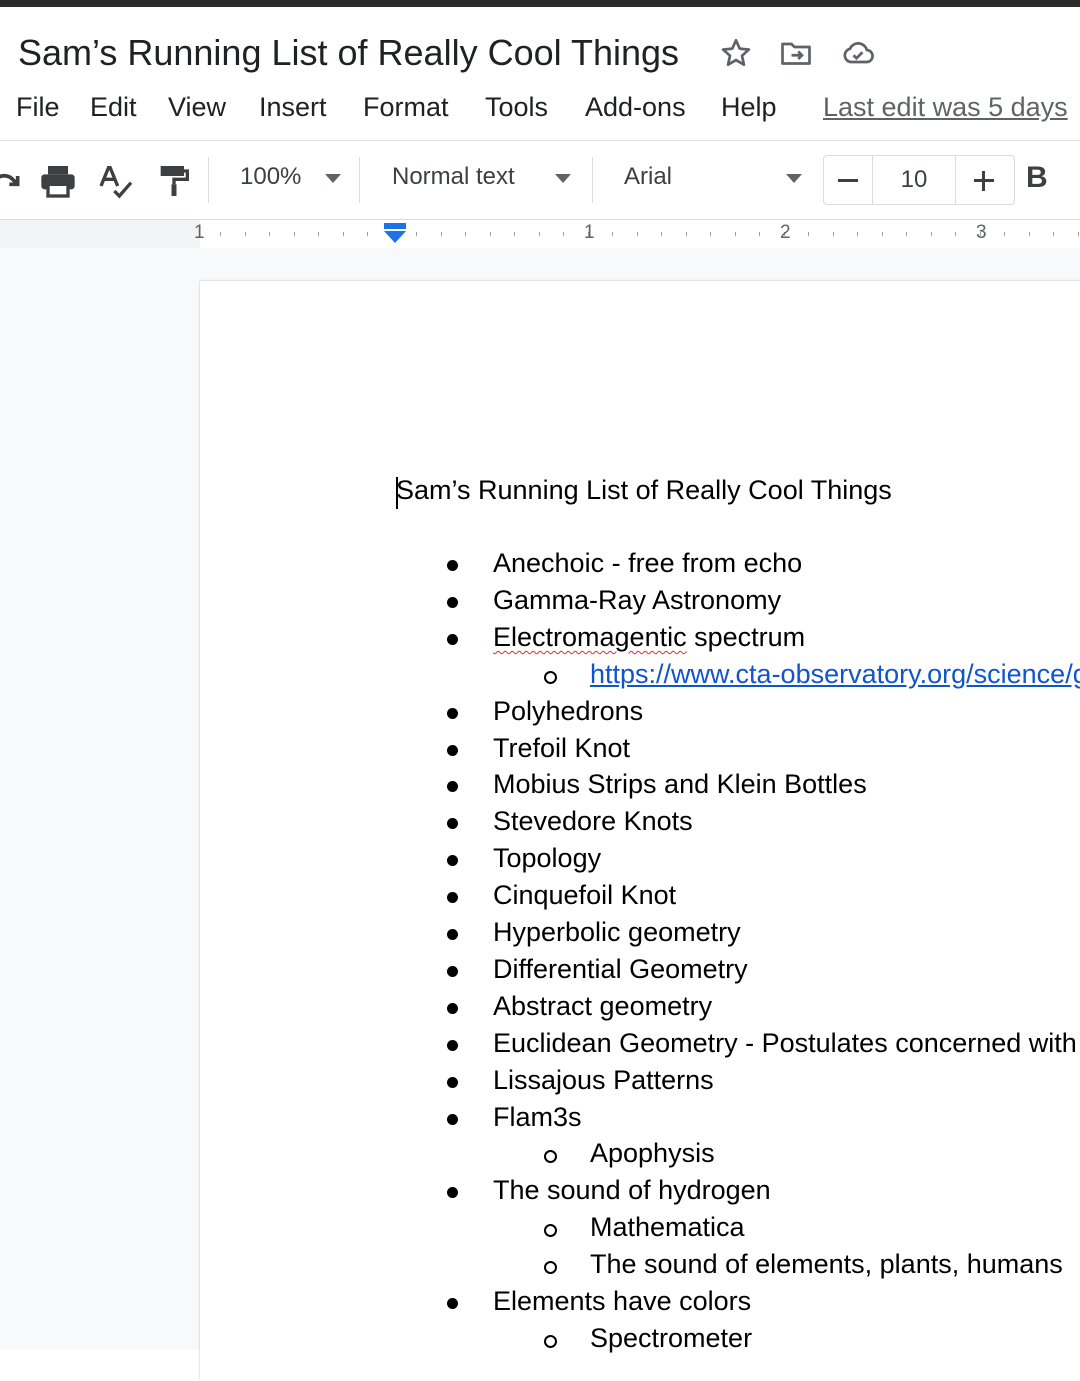 This screenshot has width=1080, height=1381. I want to click on font-dropdown-icon, so click(794, 178).